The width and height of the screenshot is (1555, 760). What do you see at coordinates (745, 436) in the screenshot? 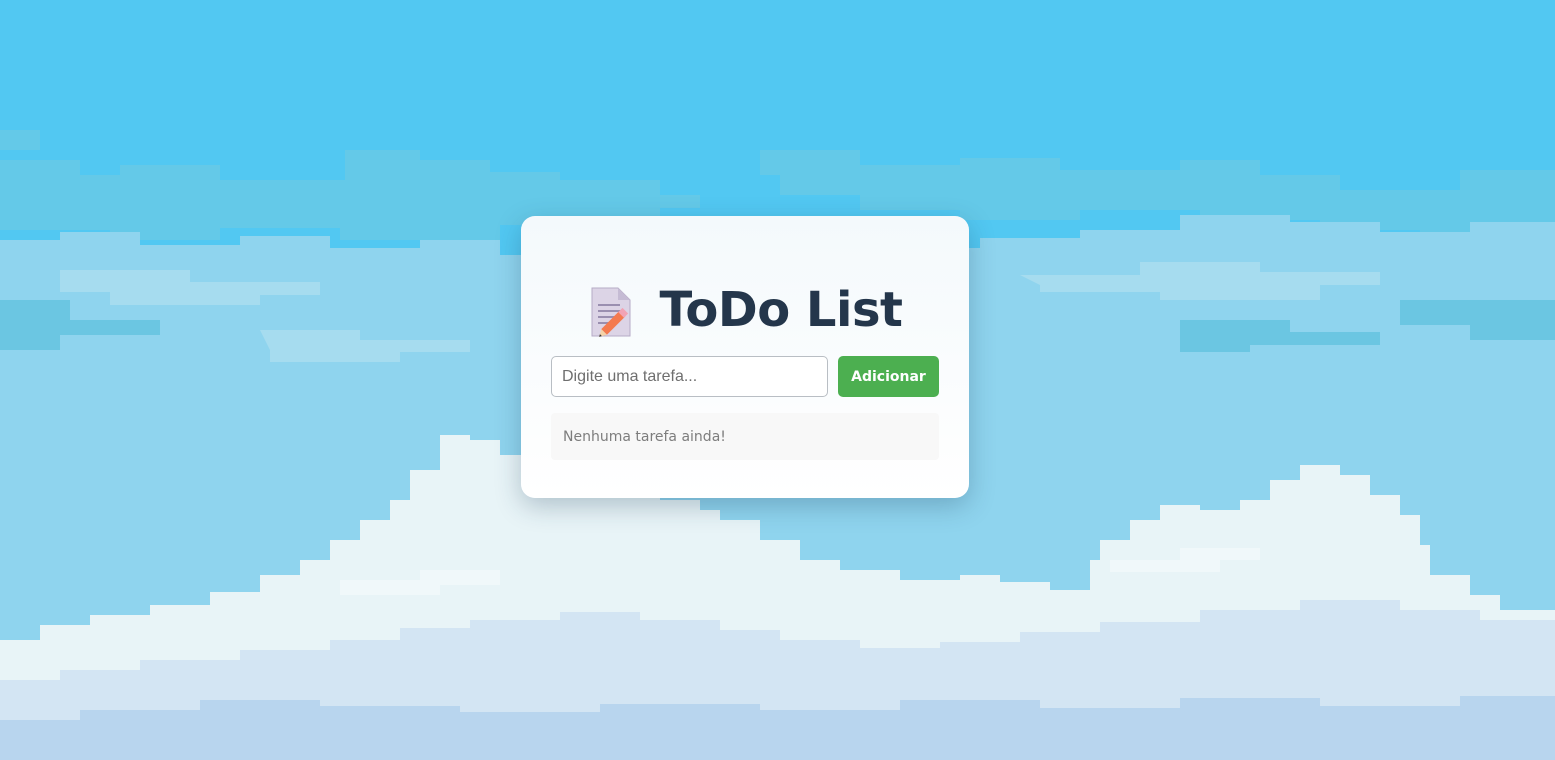
I see `task-list: Nenhuma tarefa ainda!` at bounding box center [745, 436].